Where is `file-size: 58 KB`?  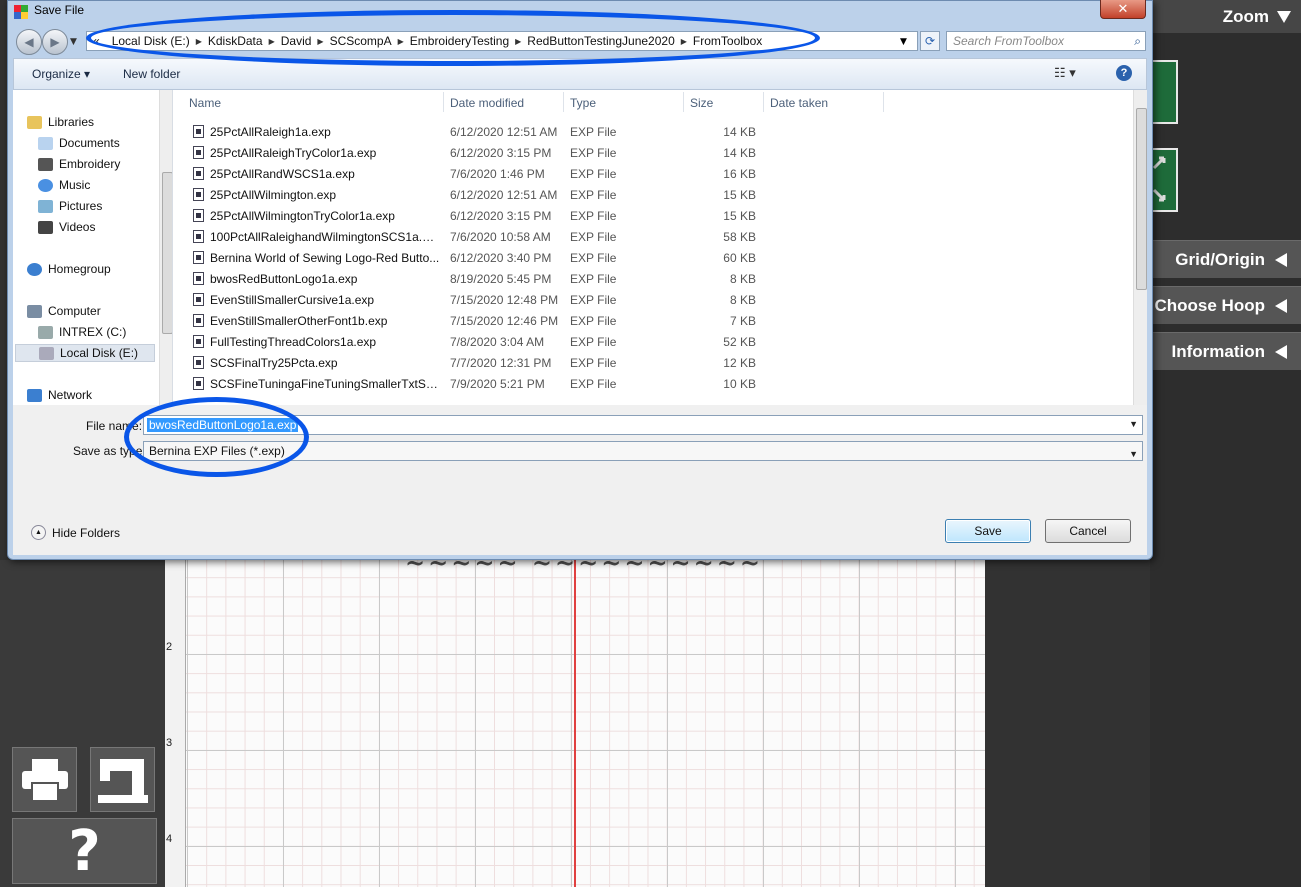
file-size: 58 KB is located at coordinates (739, 237).